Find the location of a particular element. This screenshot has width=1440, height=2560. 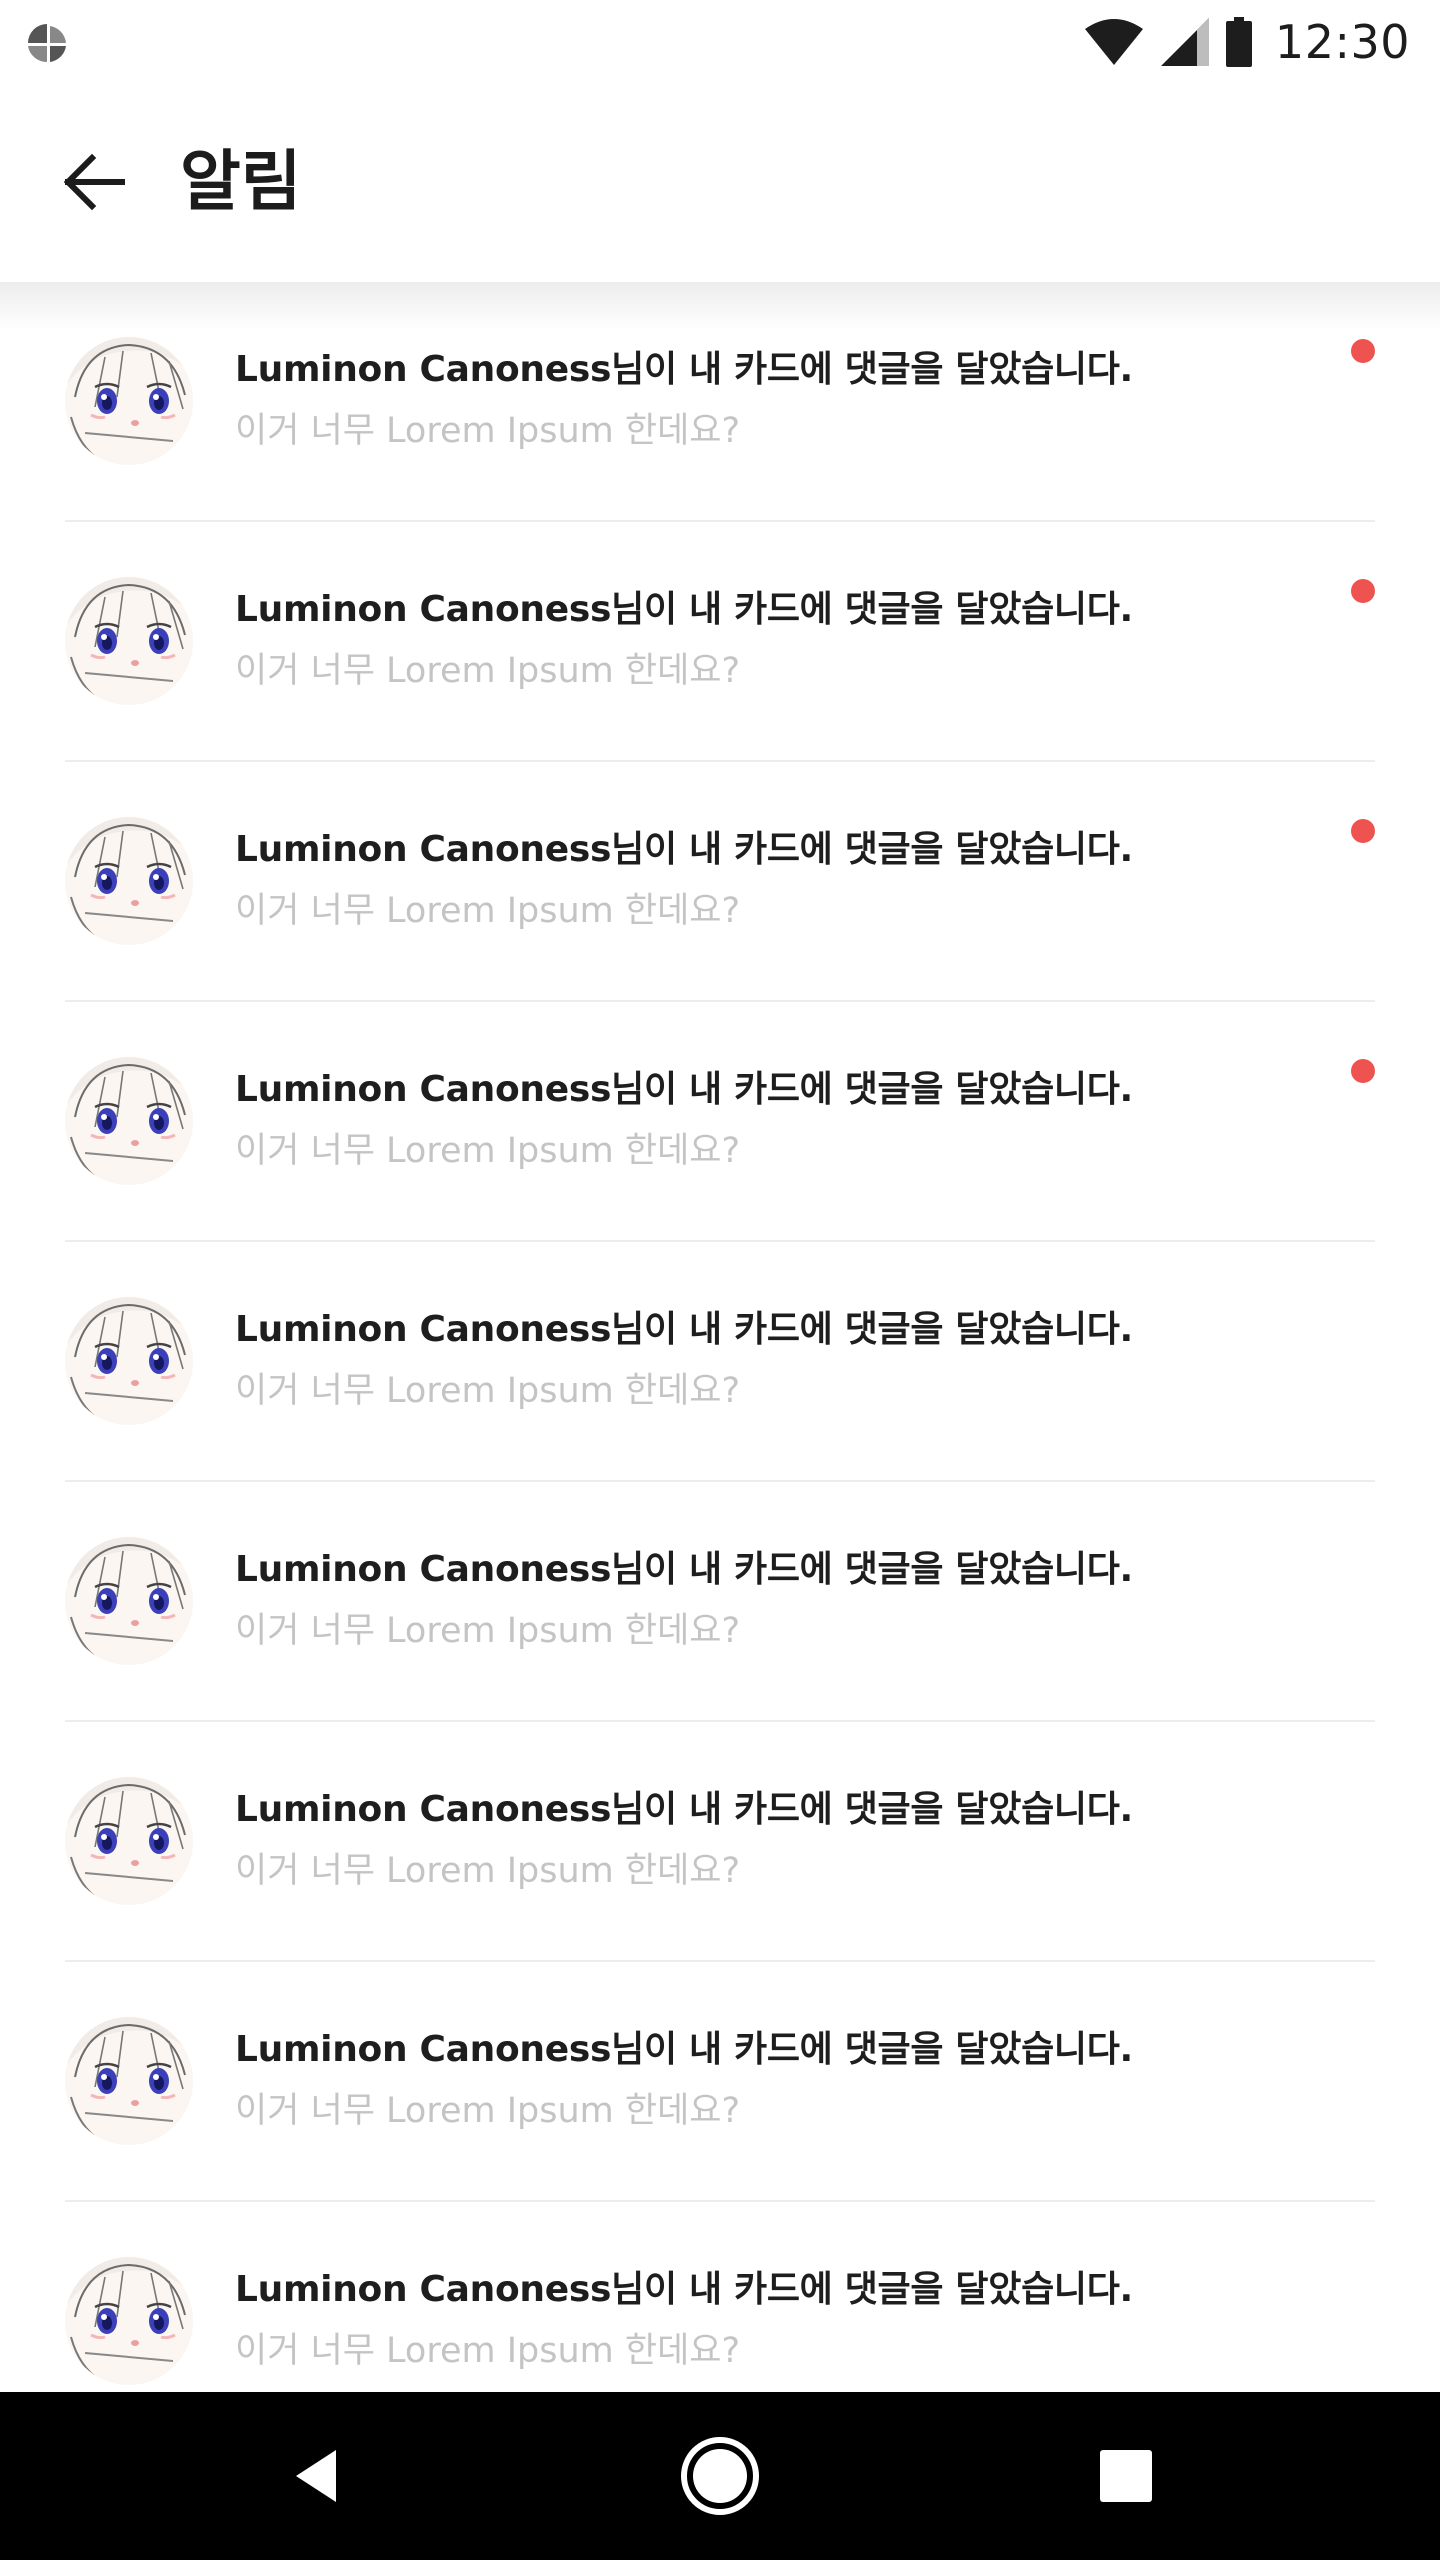

battery-icon is located at coordinates (1238, 42).